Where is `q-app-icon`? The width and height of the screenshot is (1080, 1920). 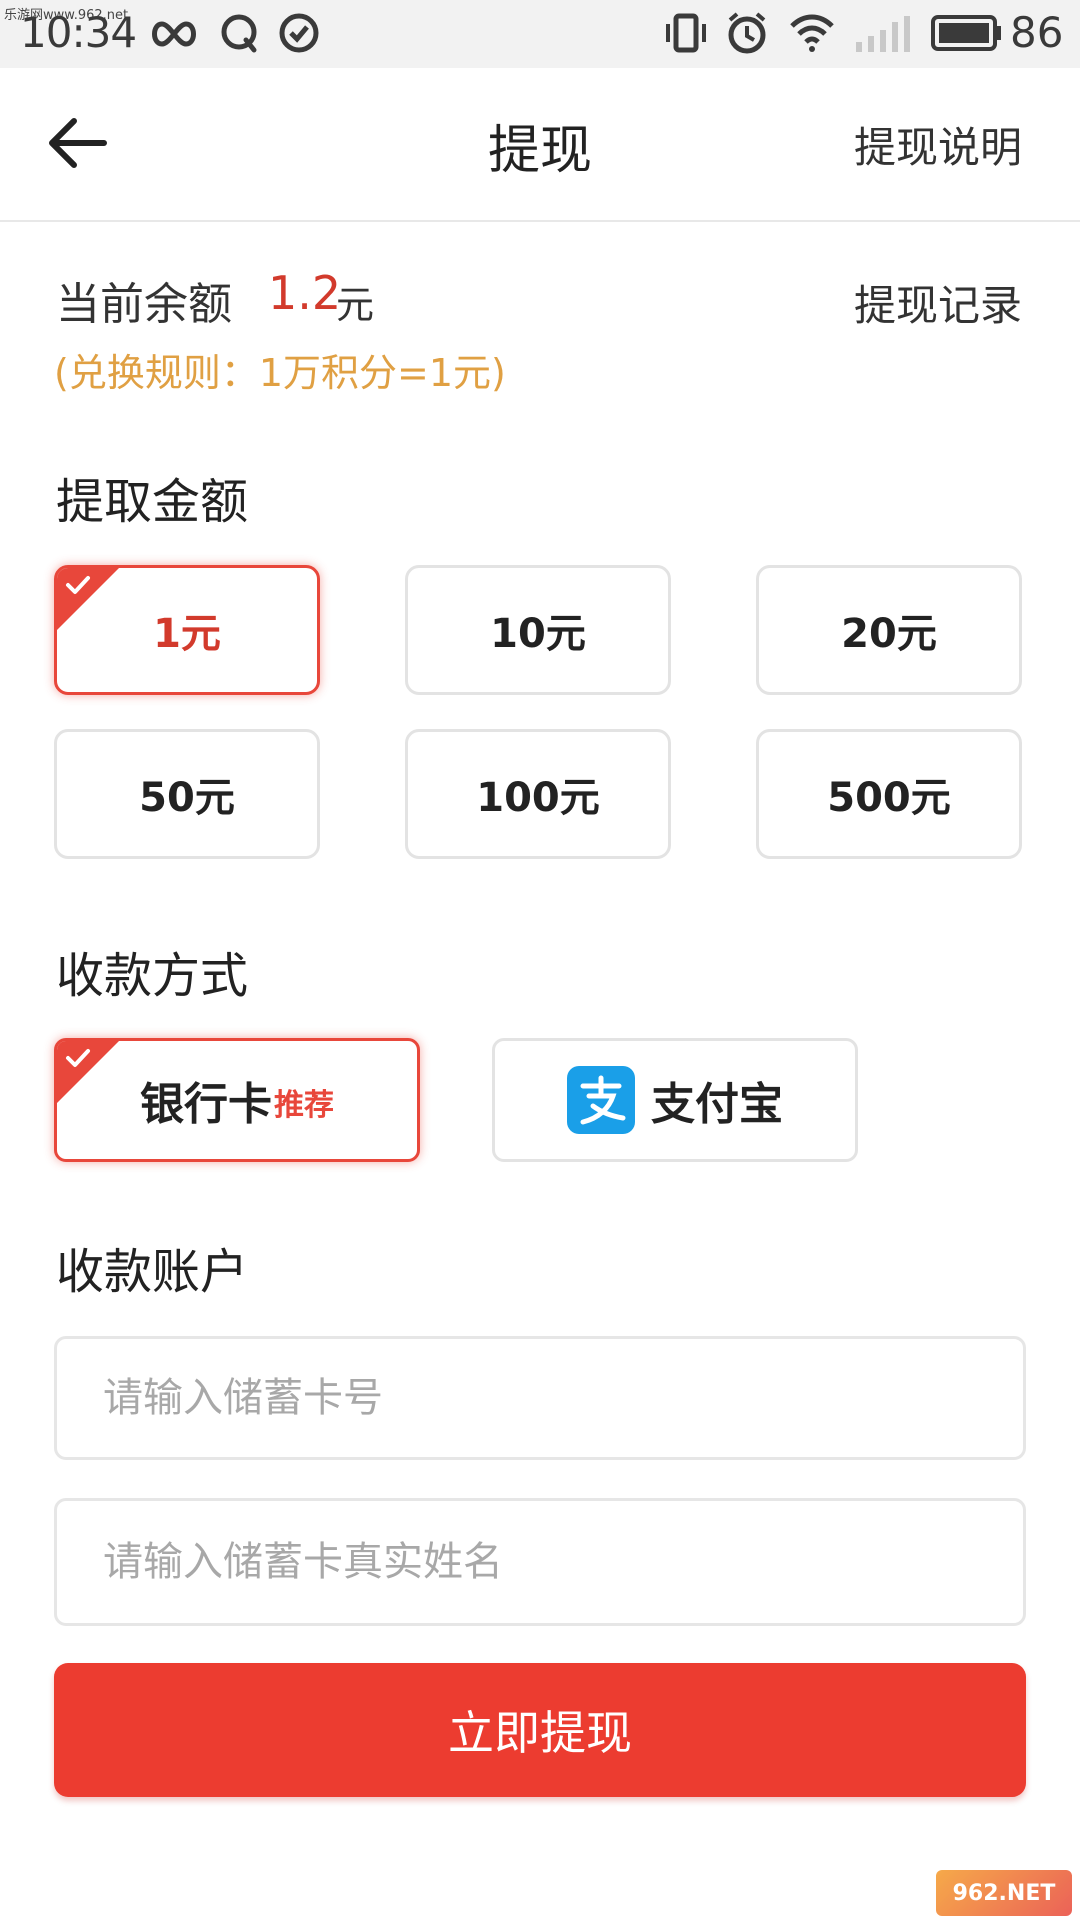
q-app-icon is located at coordinates (239, 33).